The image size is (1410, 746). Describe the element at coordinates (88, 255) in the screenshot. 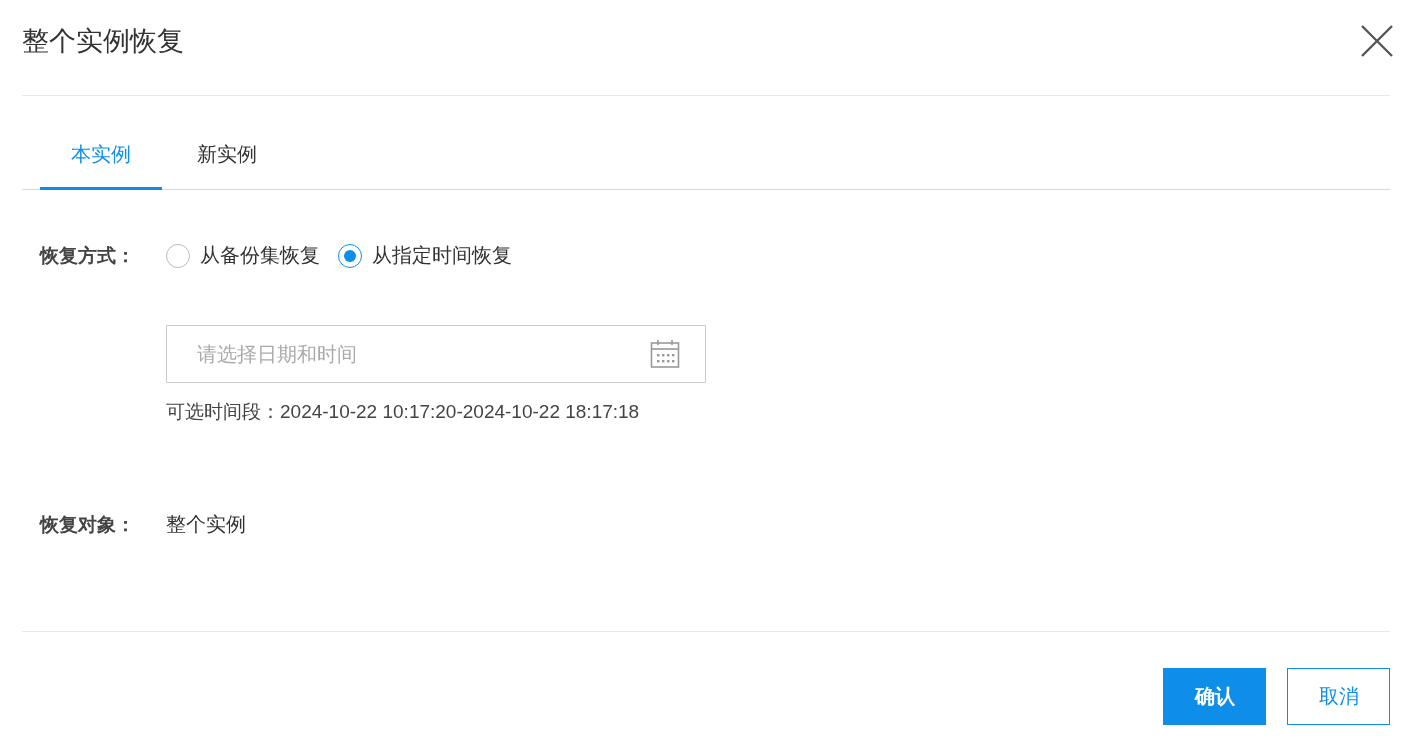

I see `field-label: 恢复方式：` at that location.